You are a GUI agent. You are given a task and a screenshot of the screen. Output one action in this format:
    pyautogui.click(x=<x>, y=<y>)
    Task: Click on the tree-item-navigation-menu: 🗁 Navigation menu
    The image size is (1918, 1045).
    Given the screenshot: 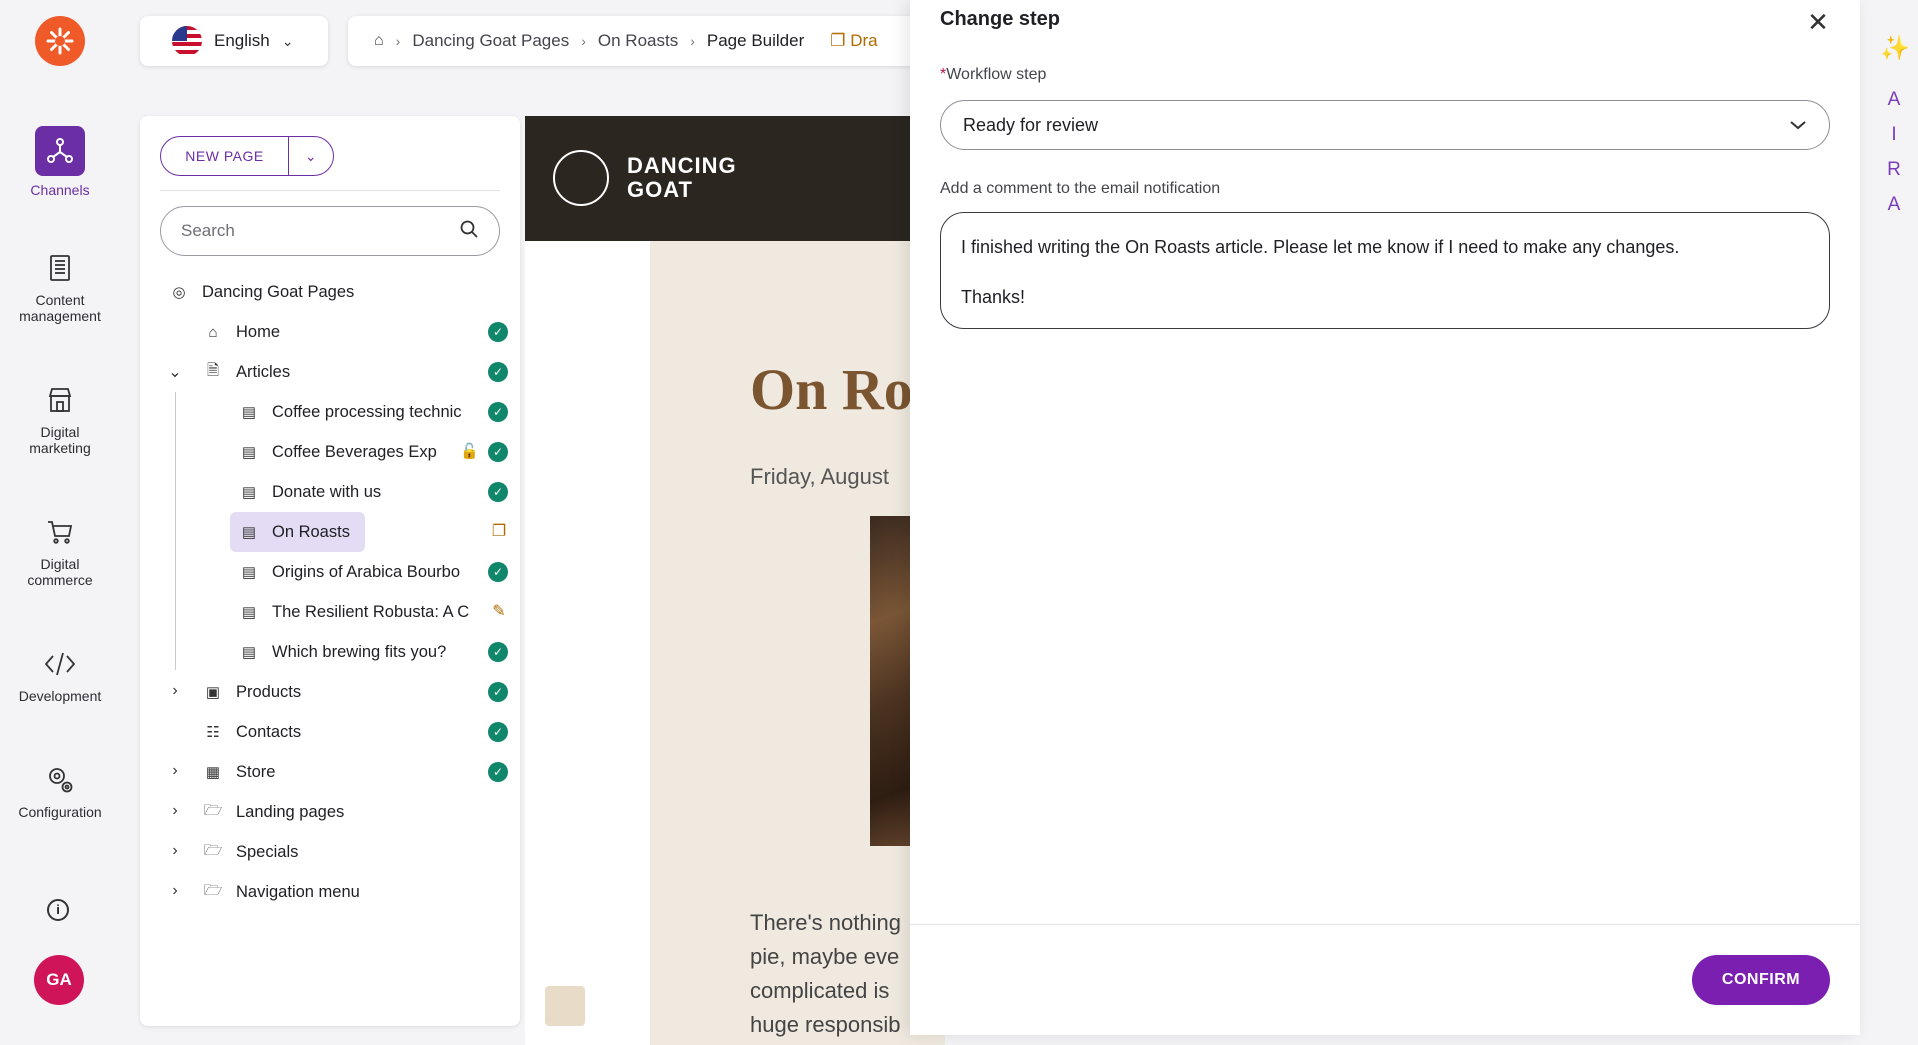 What is the action you would take?
    pyautogui.click(x=281, y=892)
    